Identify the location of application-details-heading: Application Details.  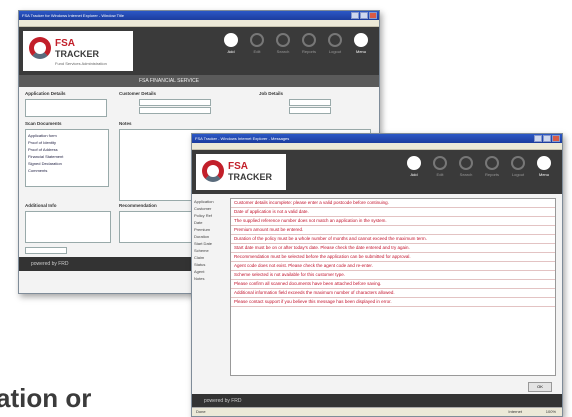
(45, 93).